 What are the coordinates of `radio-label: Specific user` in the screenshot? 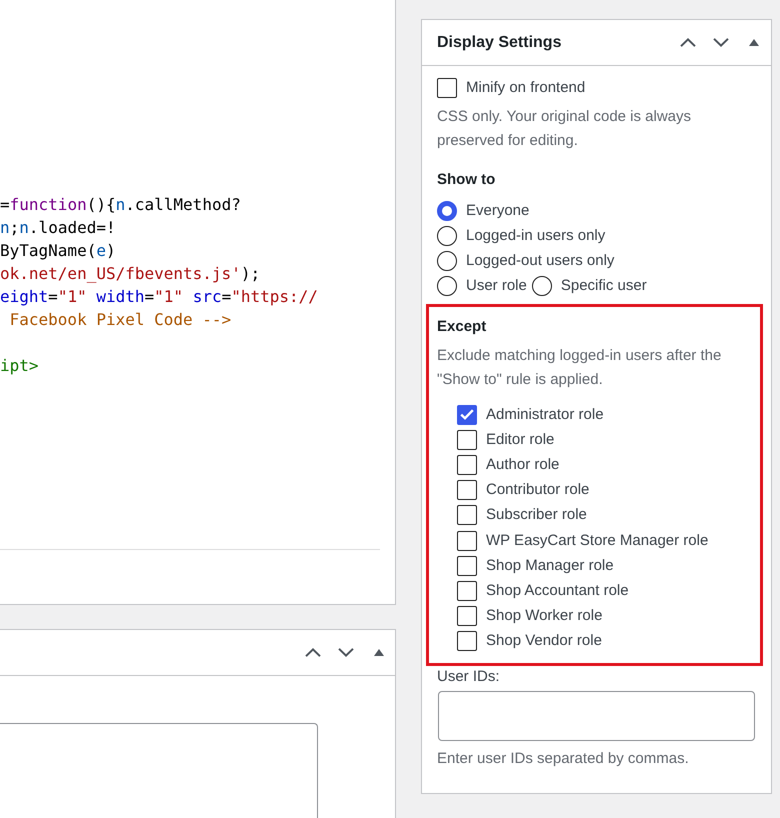 It's located at (603, 286).